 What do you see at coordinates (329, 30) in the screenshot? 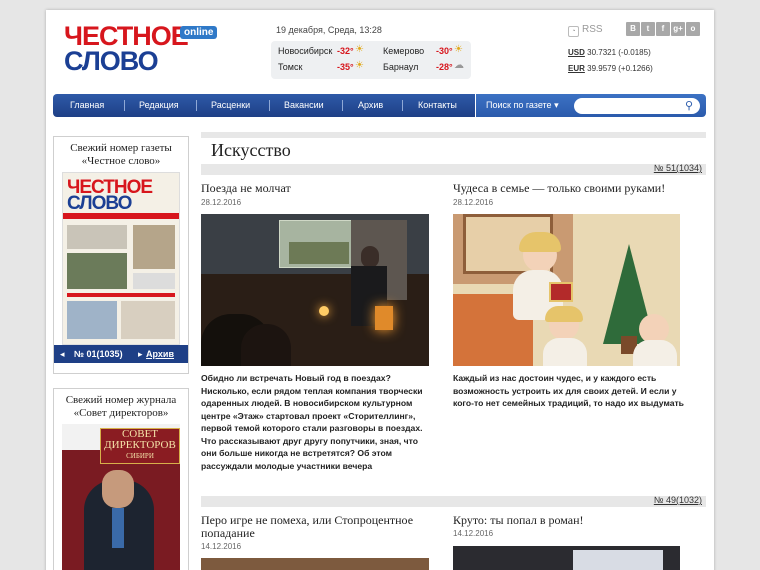
I see `current-date: 19 декабря, Среда, 13:28` at bounding box center [329, 30].